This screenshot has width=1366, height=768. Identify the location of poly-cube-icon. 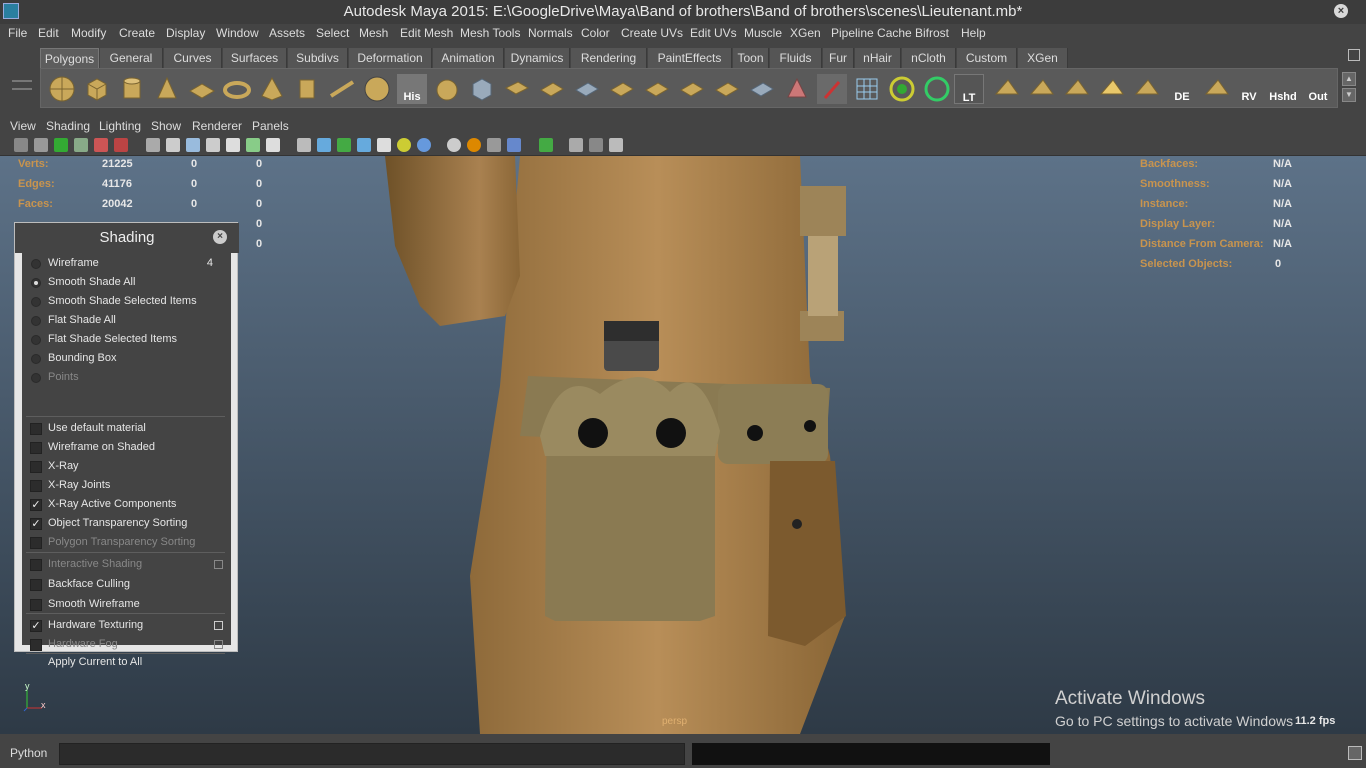
(97, 89).